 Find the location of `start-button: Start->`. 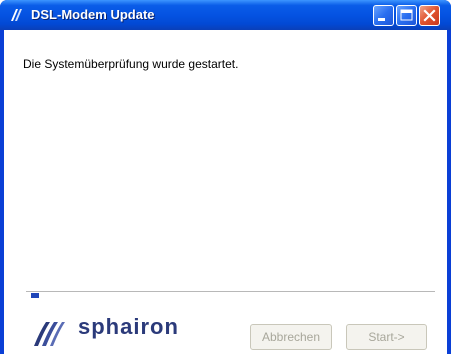

start-button: Start-> is located at coordinates (386, 337).